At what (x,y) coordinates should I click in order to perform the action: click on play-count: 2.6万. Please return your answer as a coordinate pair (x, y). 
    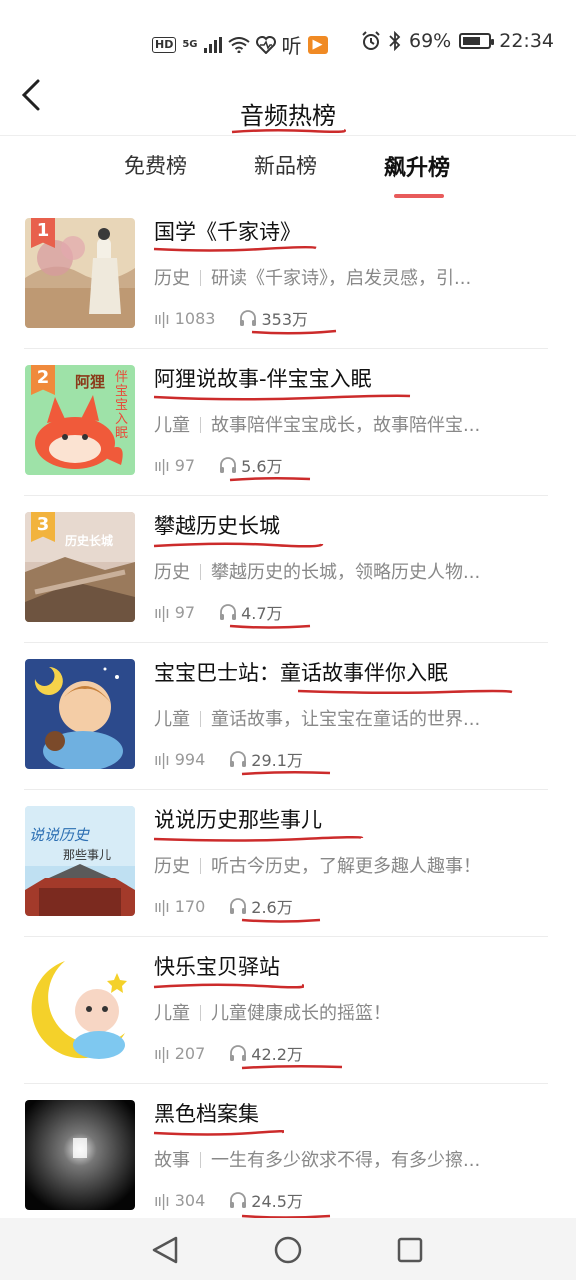
    Looking at the image, I should click on (261, 906).